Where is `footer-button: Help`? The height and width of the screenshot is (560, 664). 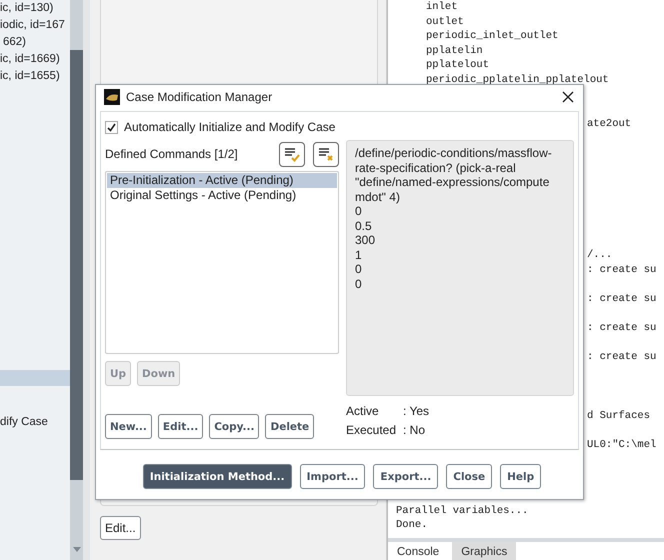 footer-button: Help is located at coordinates (521, 476).